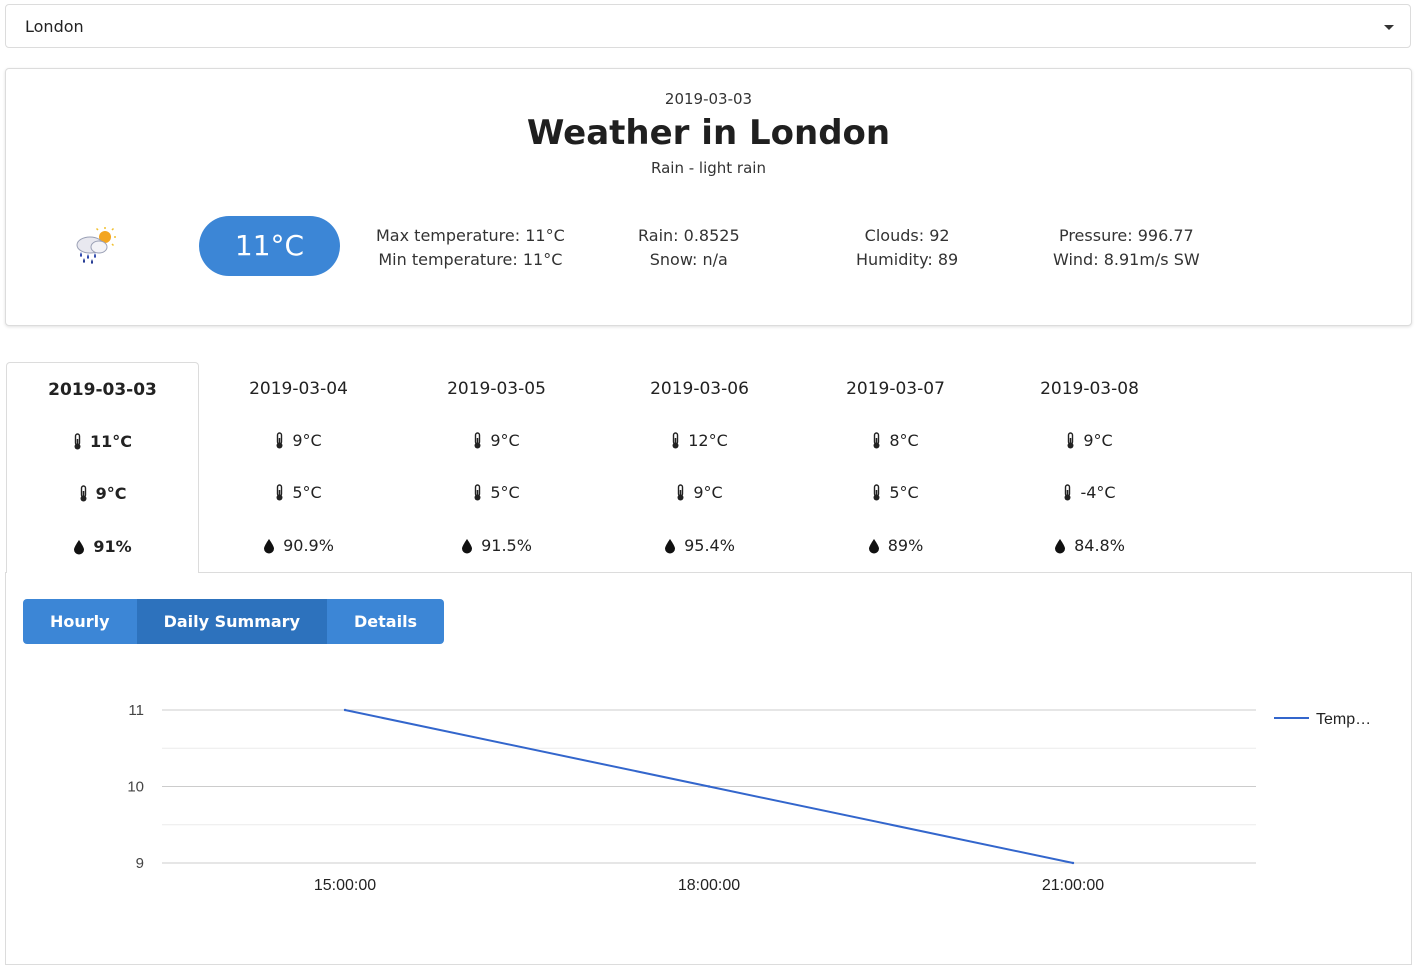 The height and width of the screenshot is (969, 1423). What do you see at coordinates (907, 235) in the screenshot?
I see `clouds-value: Clouds: 92` at bounding box center [907, 235].